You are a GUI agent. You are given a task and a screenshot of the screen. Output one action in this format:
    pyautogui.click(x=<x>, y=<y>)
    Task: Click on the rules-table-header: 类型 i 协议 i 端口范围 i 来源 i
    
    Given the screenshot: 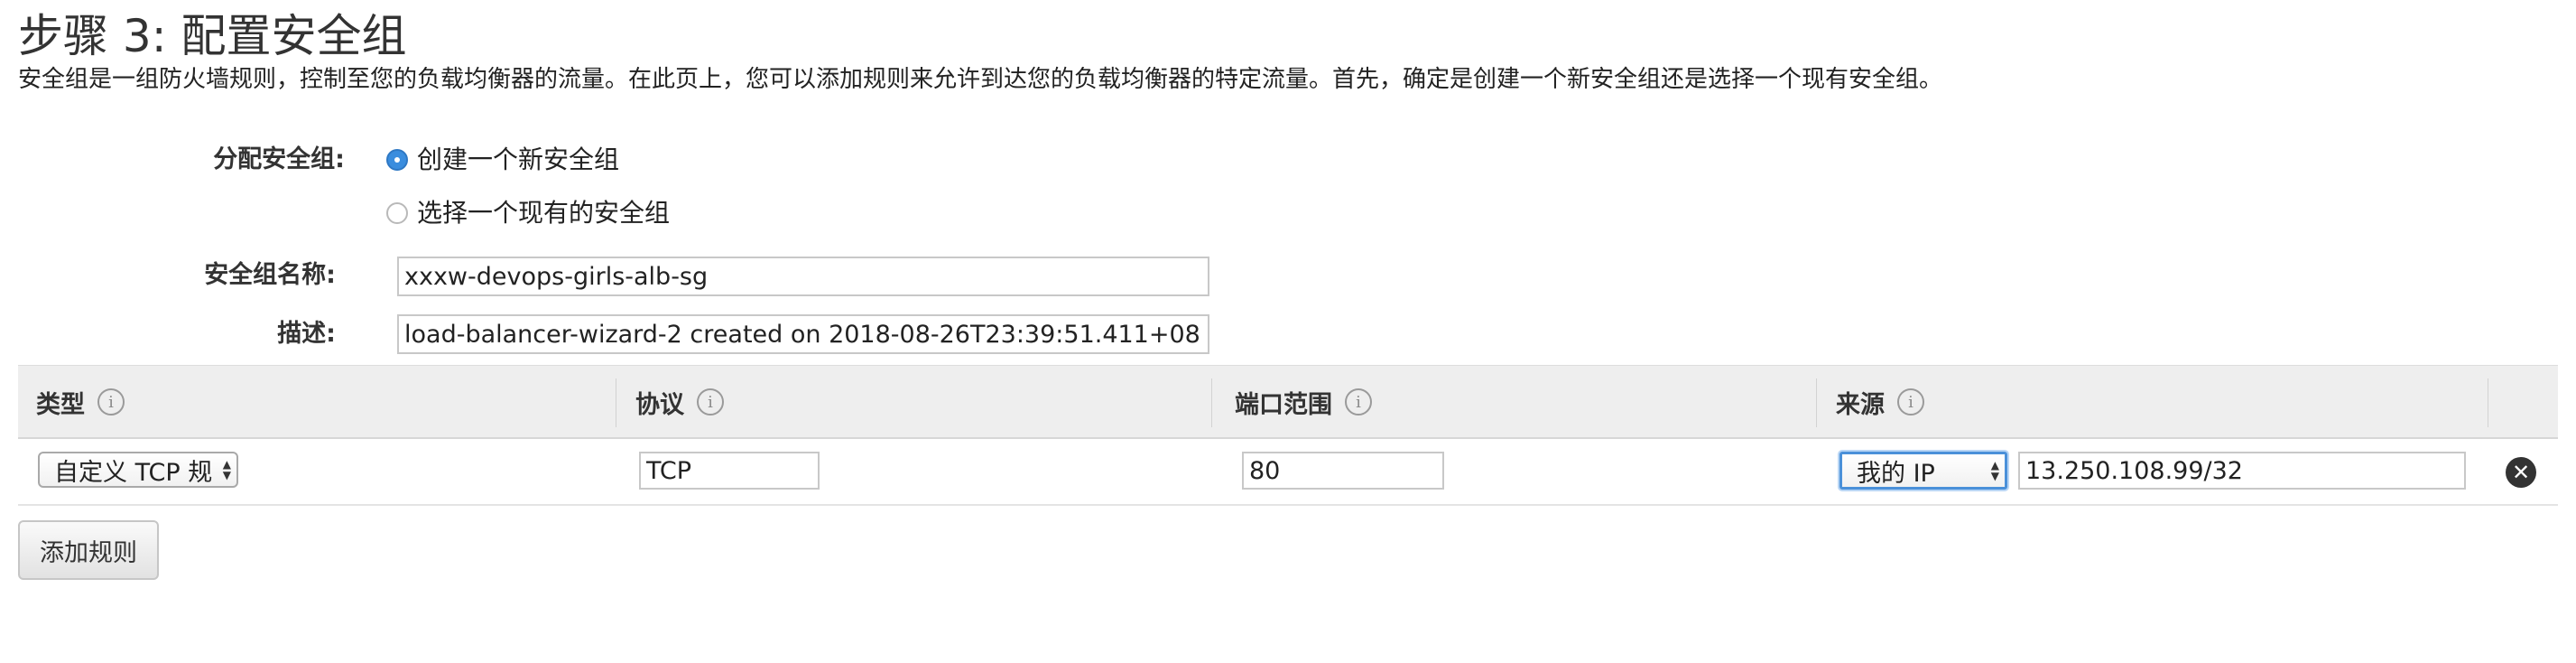 What is the action you would take?
    pyautogui.click(x=1288, y=402)
    